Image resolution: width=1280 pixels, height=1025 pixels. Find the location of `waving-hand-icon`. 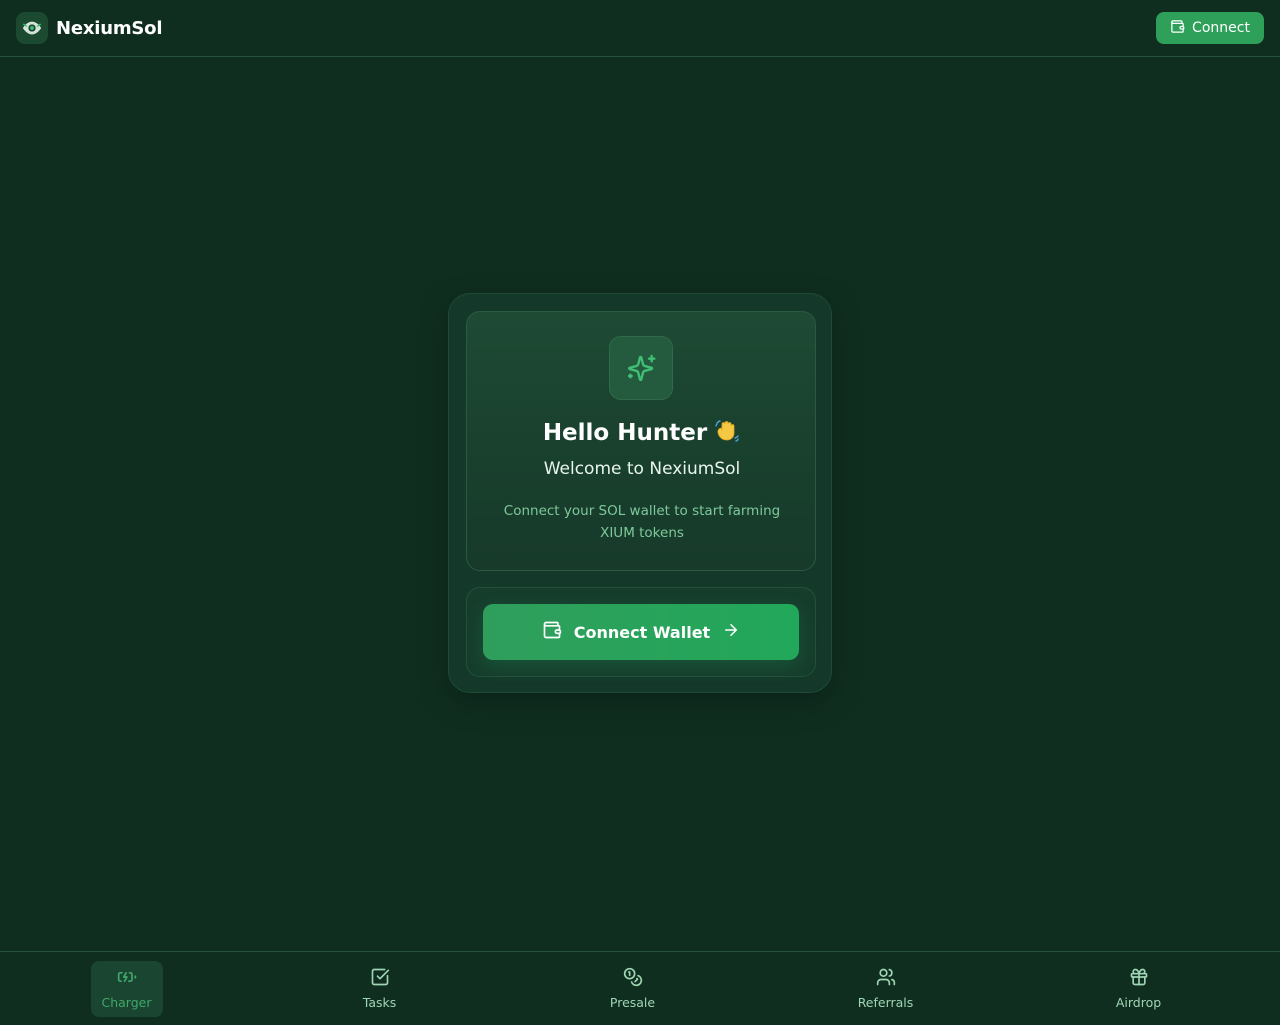

waving-hand-icon is located at coordinates (727, 433).